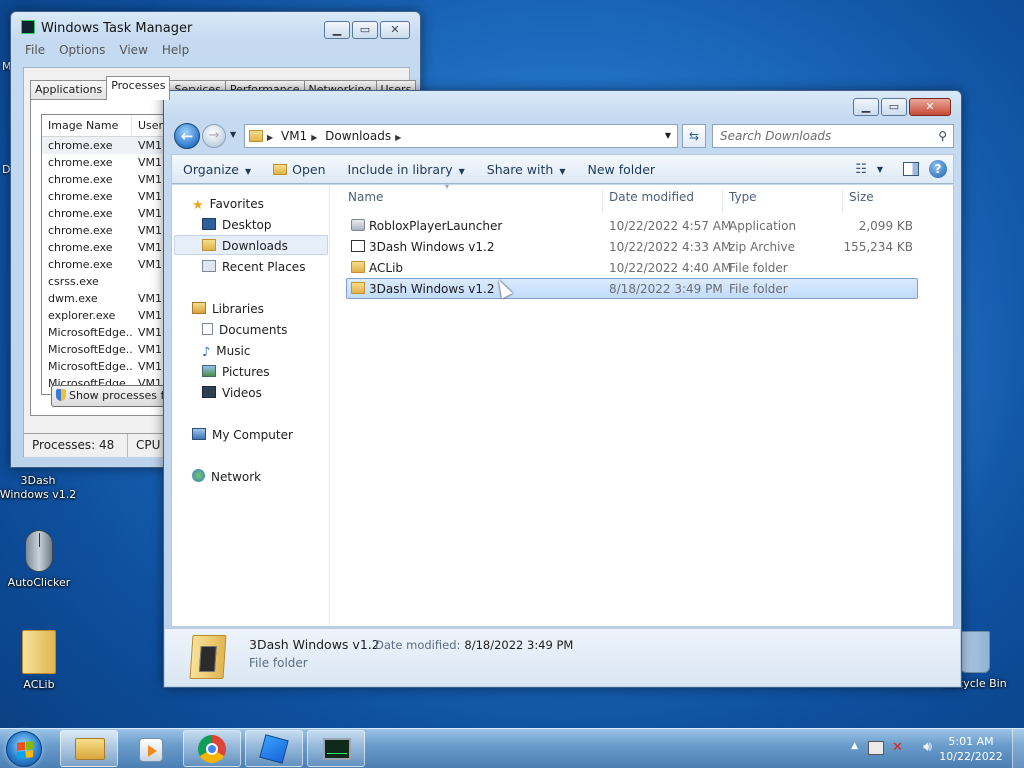  I want to click on libraries-icon, so click(199, 308).